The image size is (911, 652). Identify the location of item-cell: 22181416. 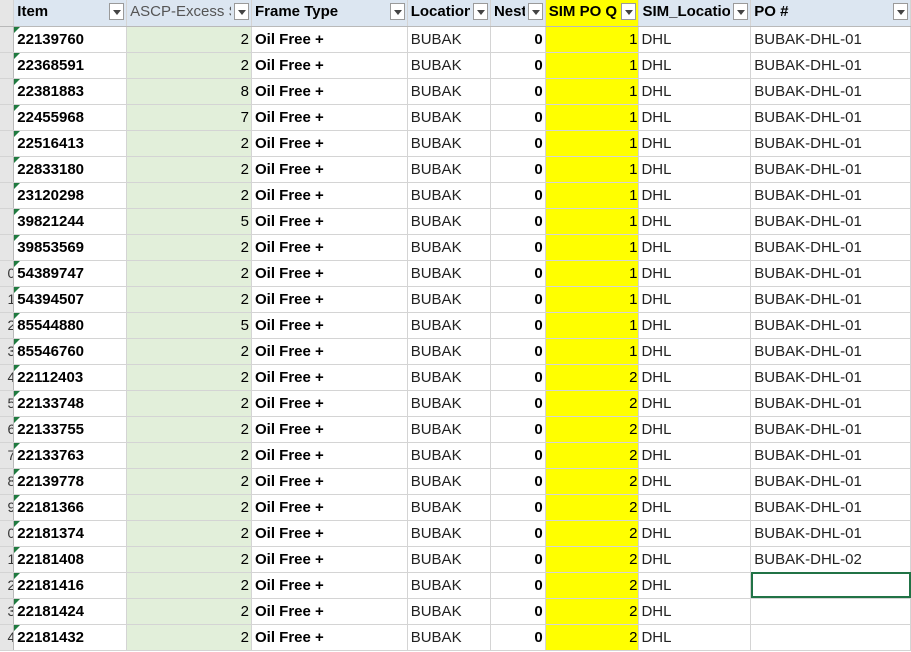
(70, 585).